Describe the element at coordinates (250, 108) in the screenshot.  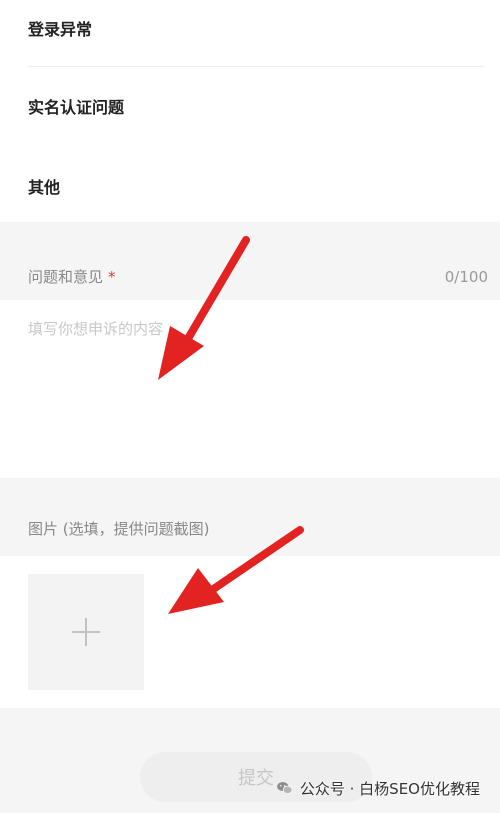
I see `option-real-name-auth: 实名认证问题` at that location.